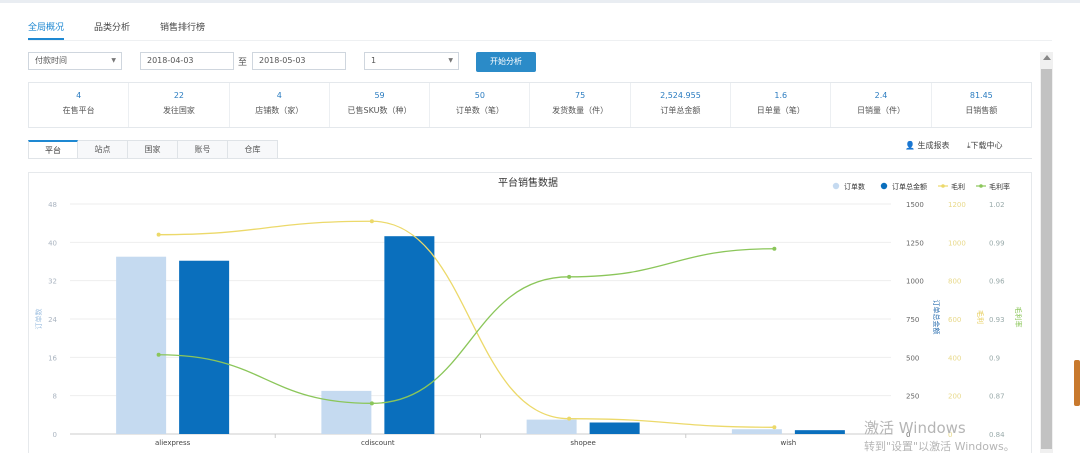 This screenshot has height=454, width=1080. I want to click on stat-shipped: 75 发货数量（件）, so click(580, 105).